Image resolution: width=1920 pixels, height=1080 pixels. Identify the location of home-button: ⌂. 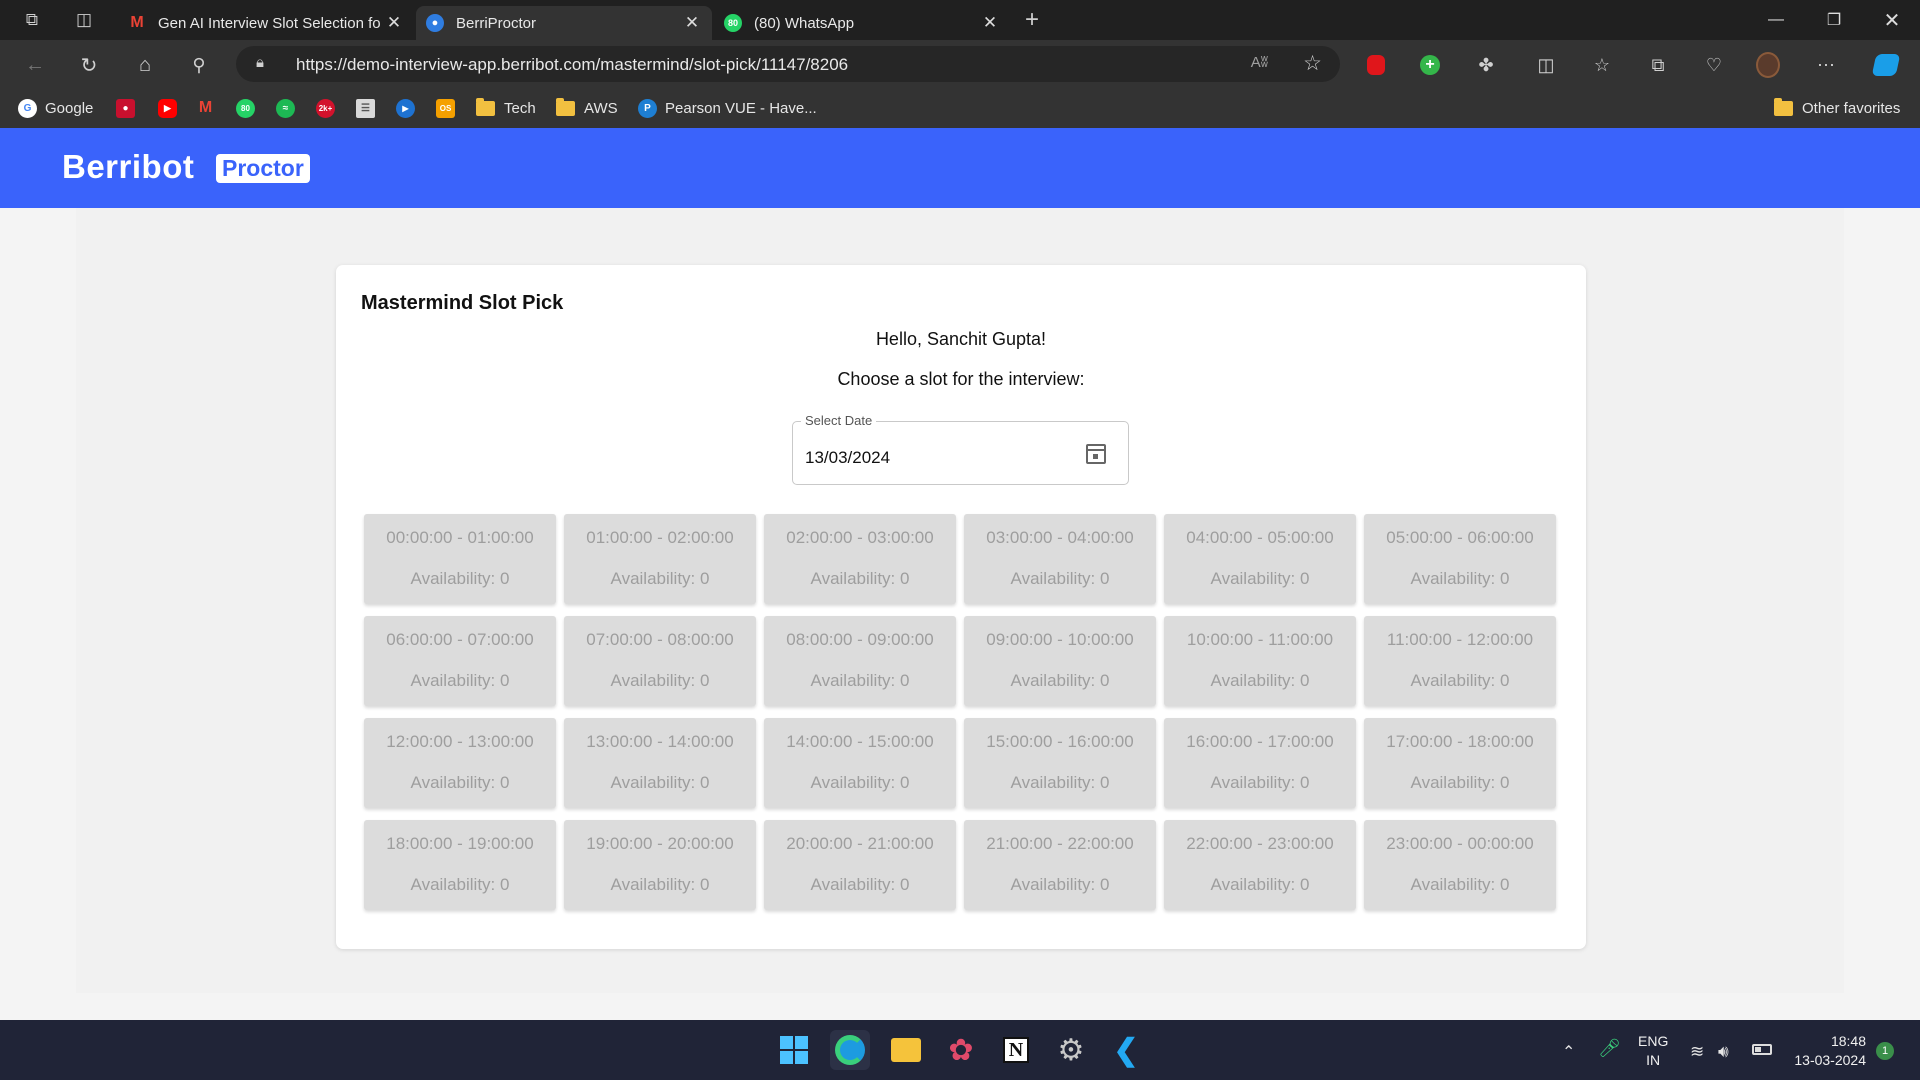
(145, 65).